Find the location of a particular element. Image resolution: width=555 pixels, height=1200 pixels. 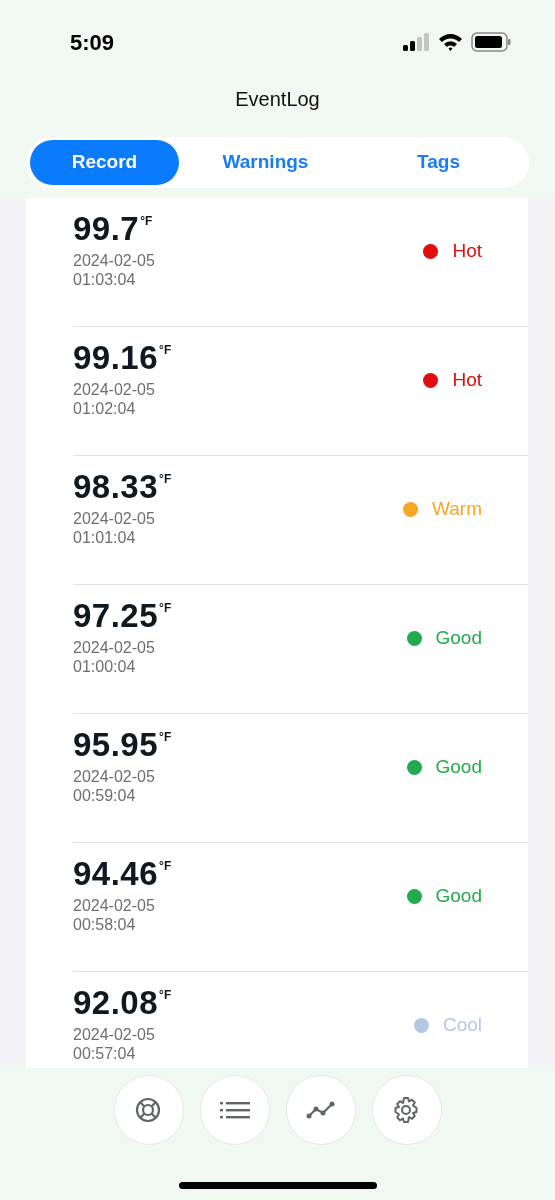

status-time: 5:09 is located at coordinates (92, 42).